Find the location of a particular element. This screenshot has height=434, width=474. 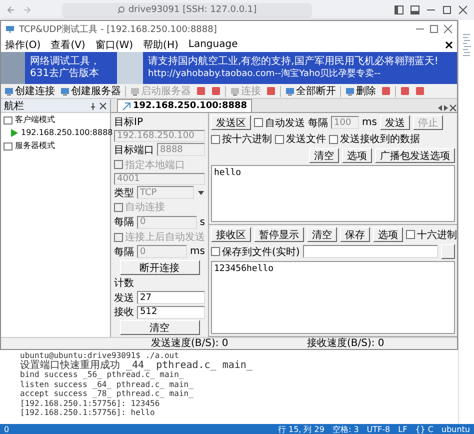

status-item: LF is located at coordinates (403, 429).